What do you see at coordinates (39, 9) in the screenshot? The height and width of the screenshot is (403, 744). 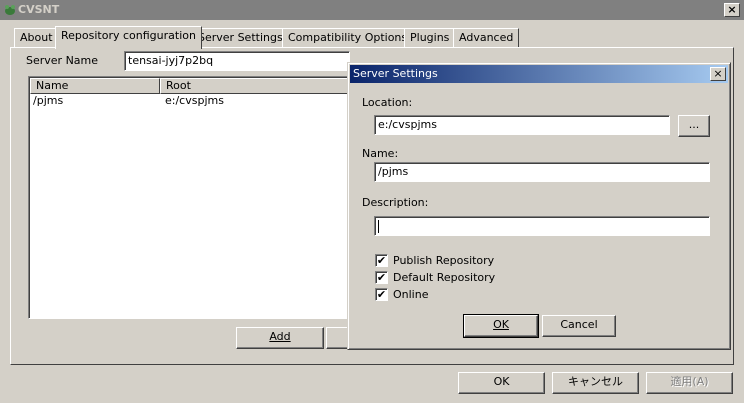 I see `window-title: CVSNT` at bounding box center [39, 9].